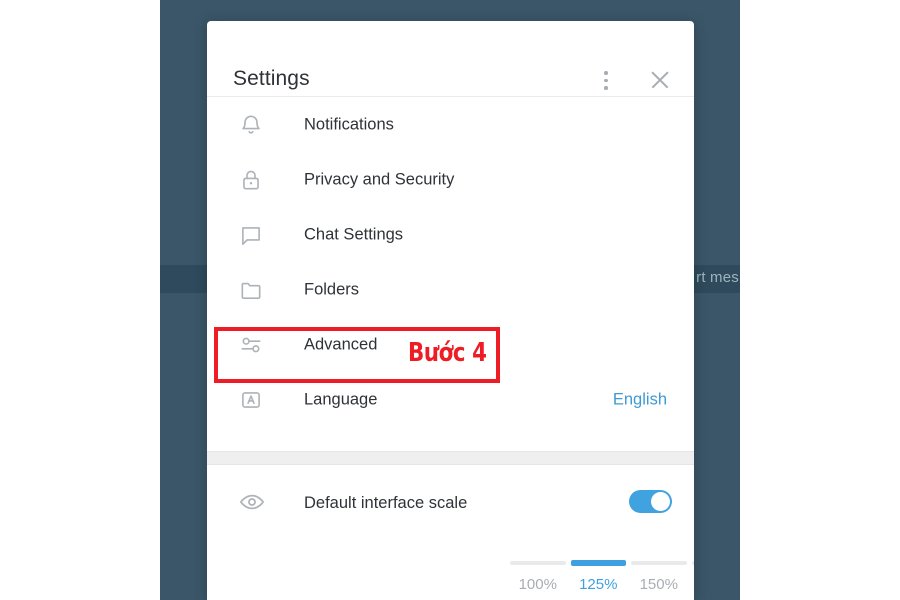  What do you see at coordinates (354, 234) in the screenshot?
I see `settings-item-label: Chat Settings` at bounding box center [354, 234].